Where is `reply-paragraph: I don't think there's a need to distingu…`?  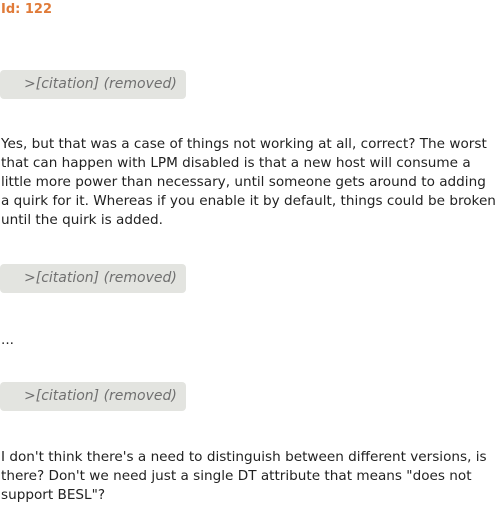 reply-paragraph: I don't think there's a need to distingu… is located at coordinates (244, 476).